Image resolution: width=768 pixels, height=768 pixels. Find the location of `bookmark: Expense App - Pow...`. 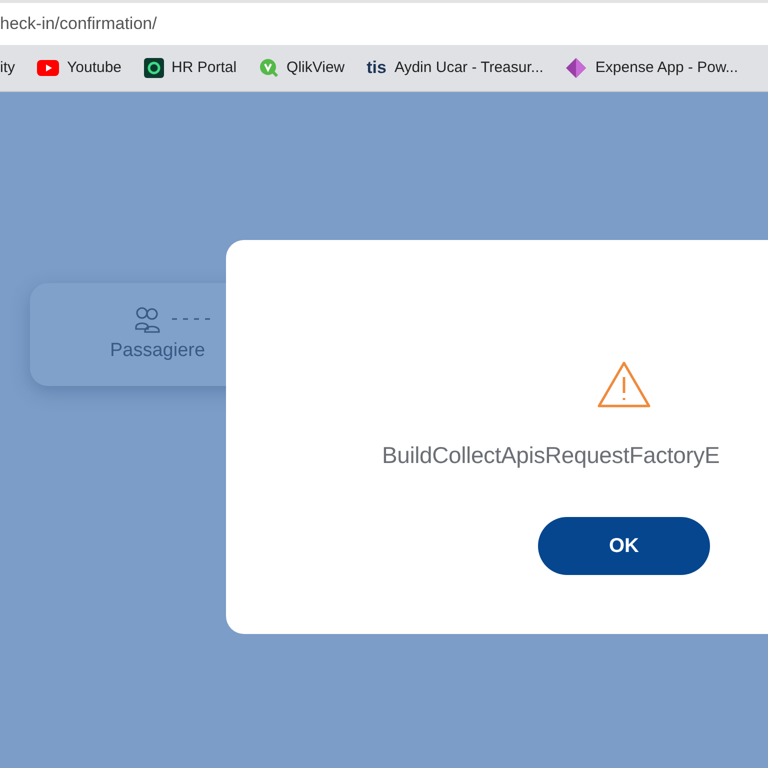

bookmark: Expense App - Pow... is located at coordinates (651, 68).